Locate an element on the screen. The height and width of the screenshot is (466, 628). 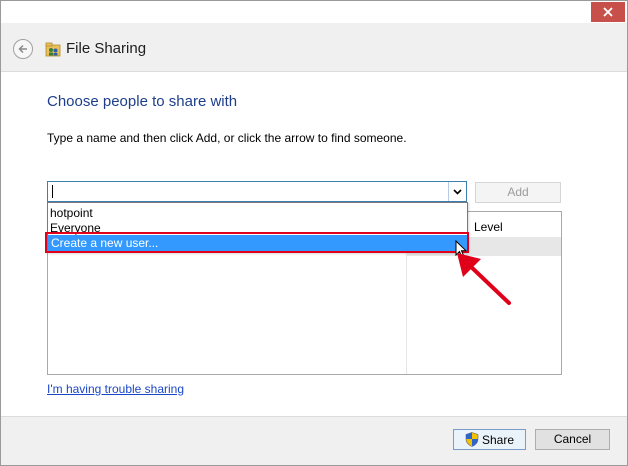
share-button-label: Share is located at coordinates (498, 439).